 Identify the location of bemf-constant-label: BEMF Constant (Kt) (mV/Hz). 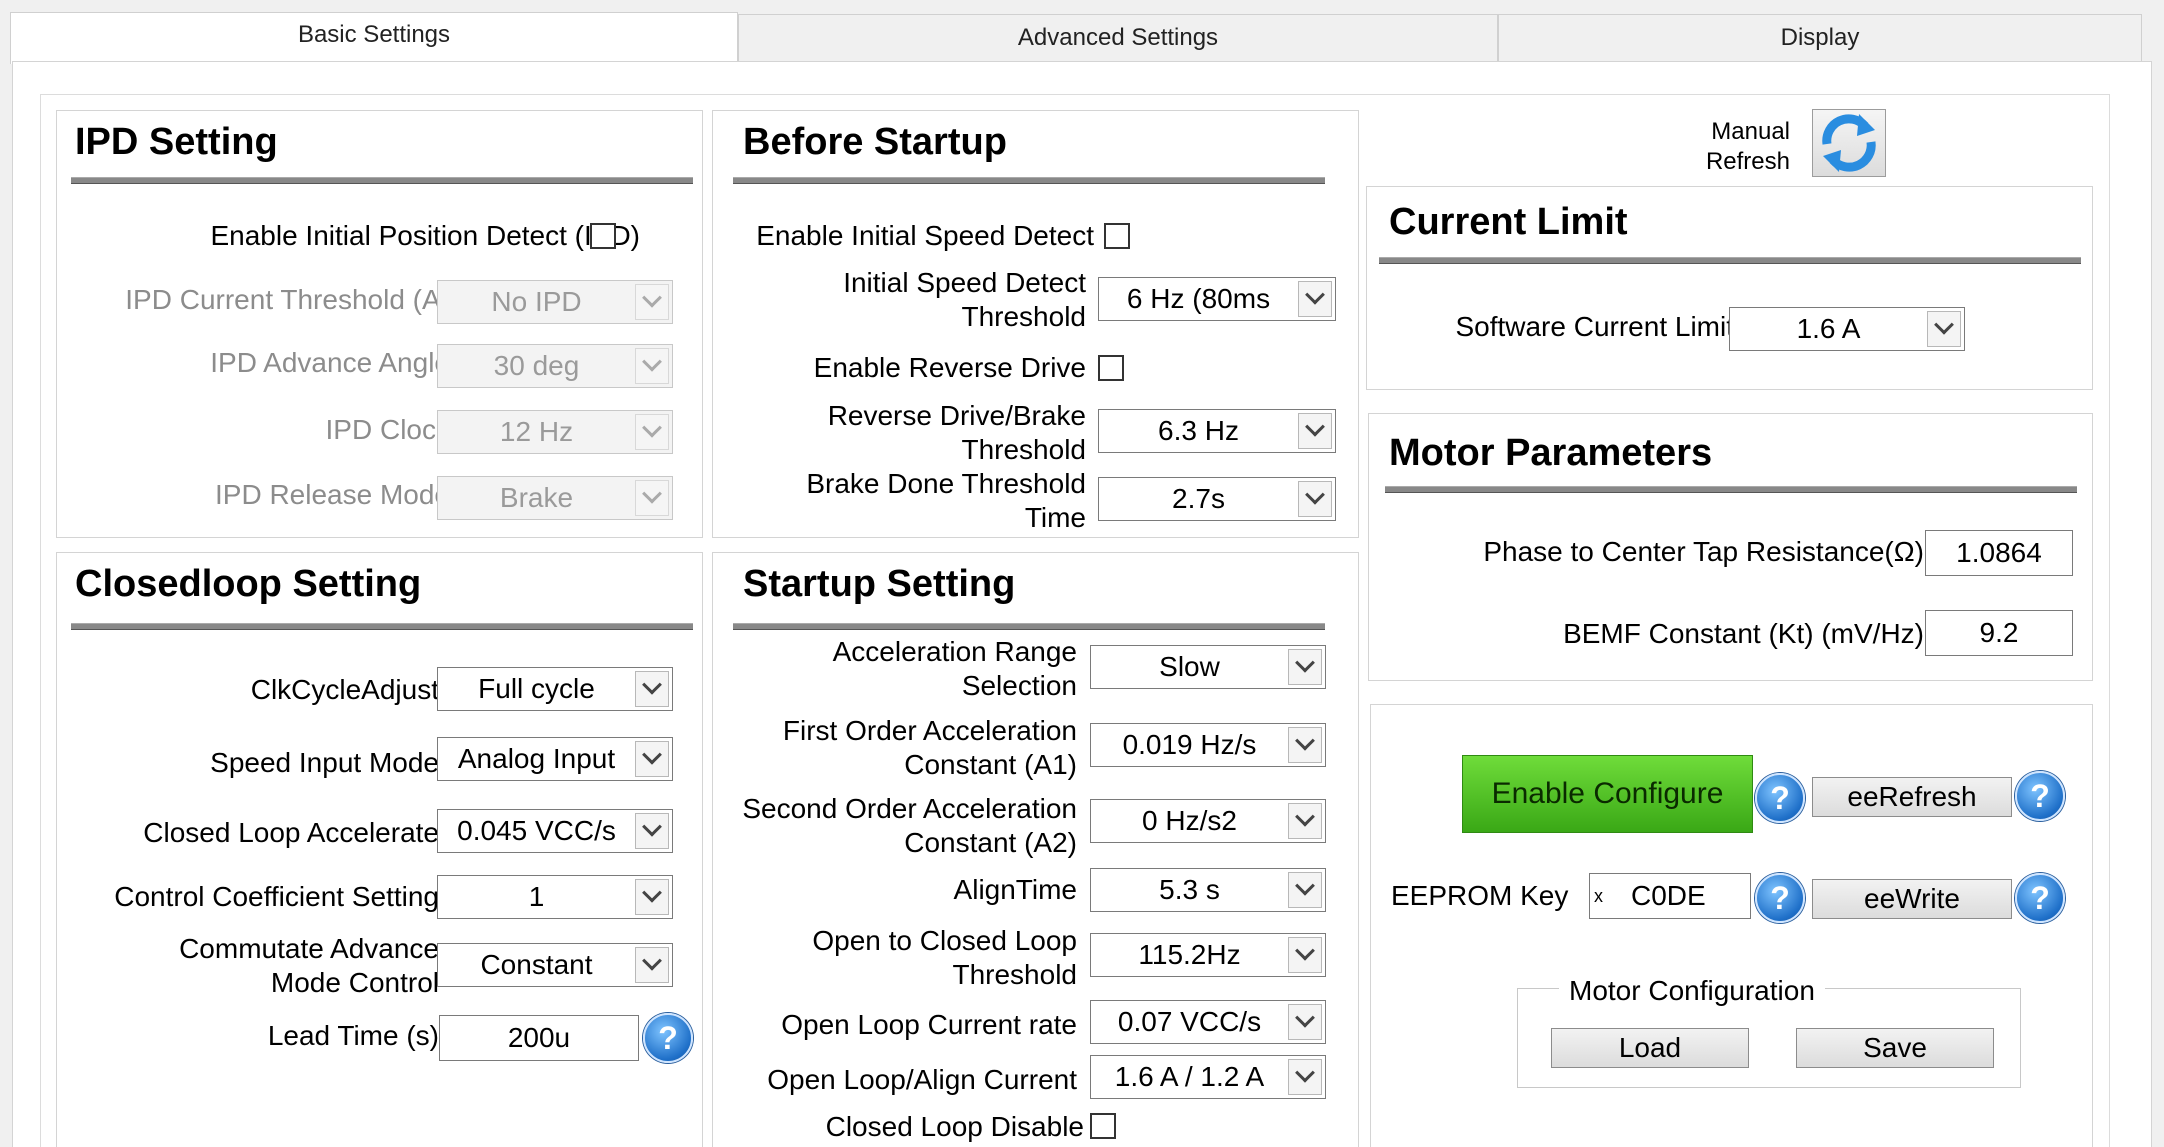
(1743, 633).